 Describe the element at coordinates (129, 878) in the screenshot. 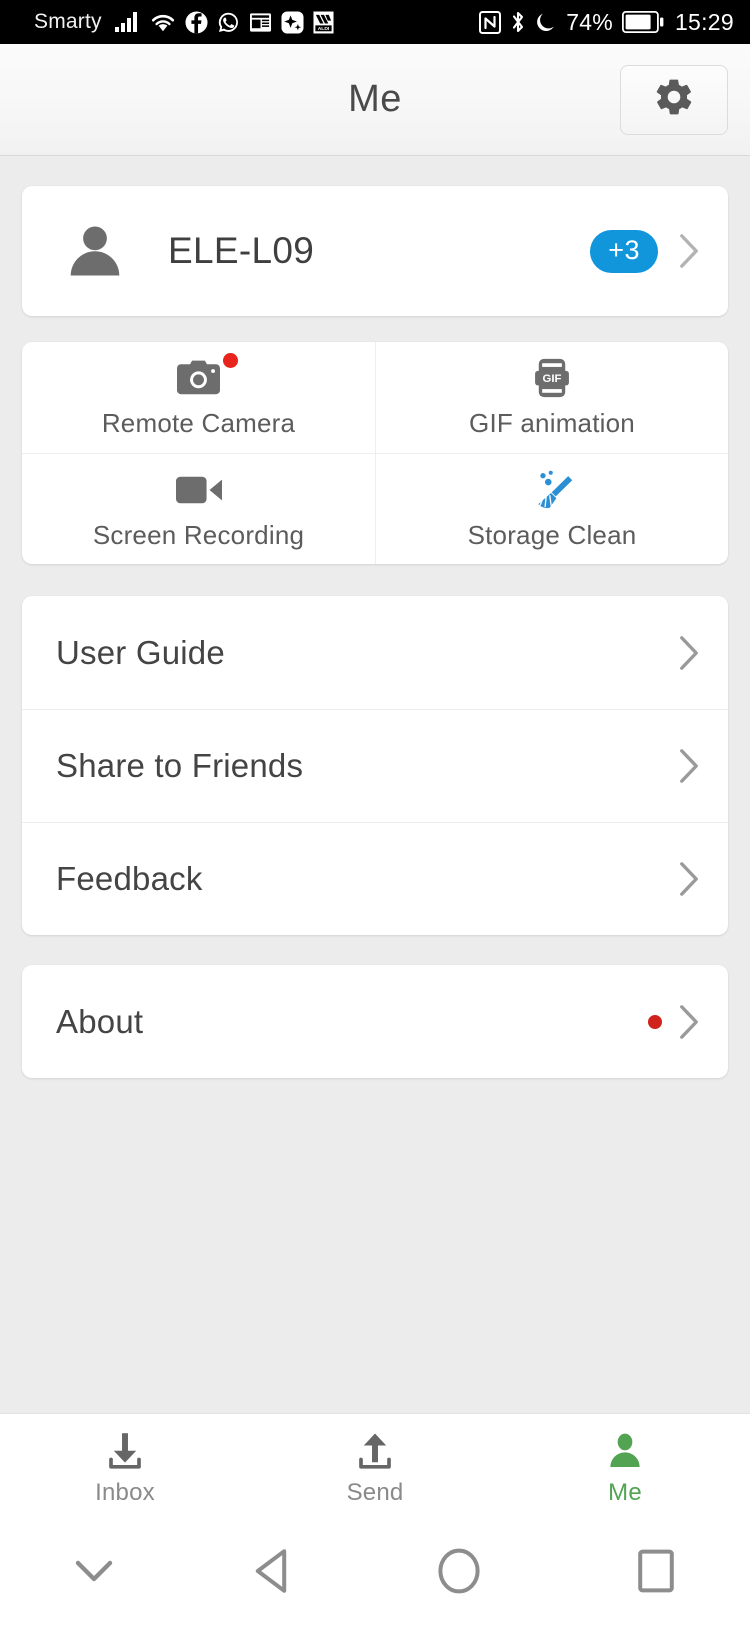

I see `menu-item-label: Feedback` at that location.